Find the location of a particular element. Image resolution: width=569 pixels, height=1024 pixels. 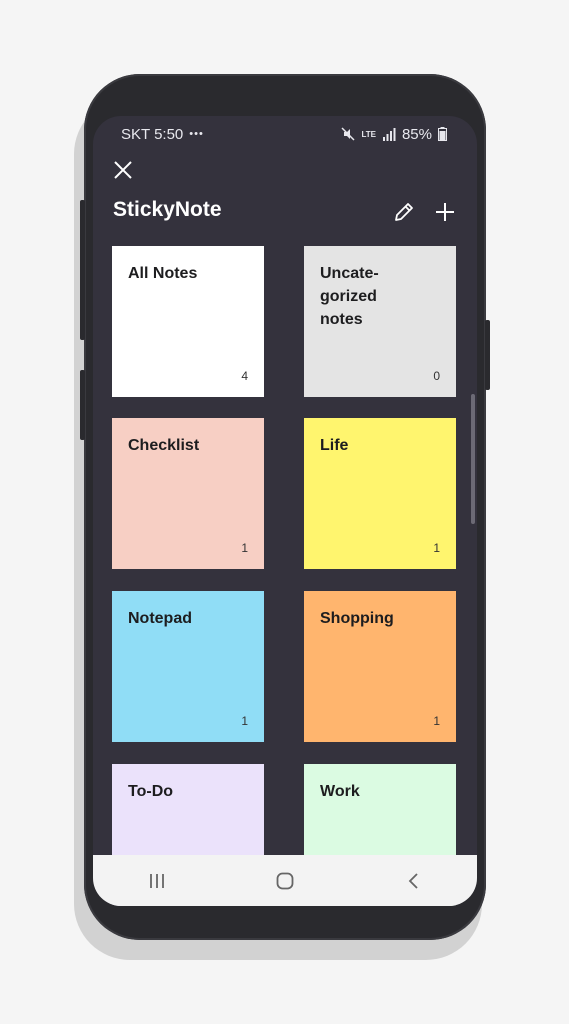

note-card-title: To-Do is located at coordinates (151, 791).